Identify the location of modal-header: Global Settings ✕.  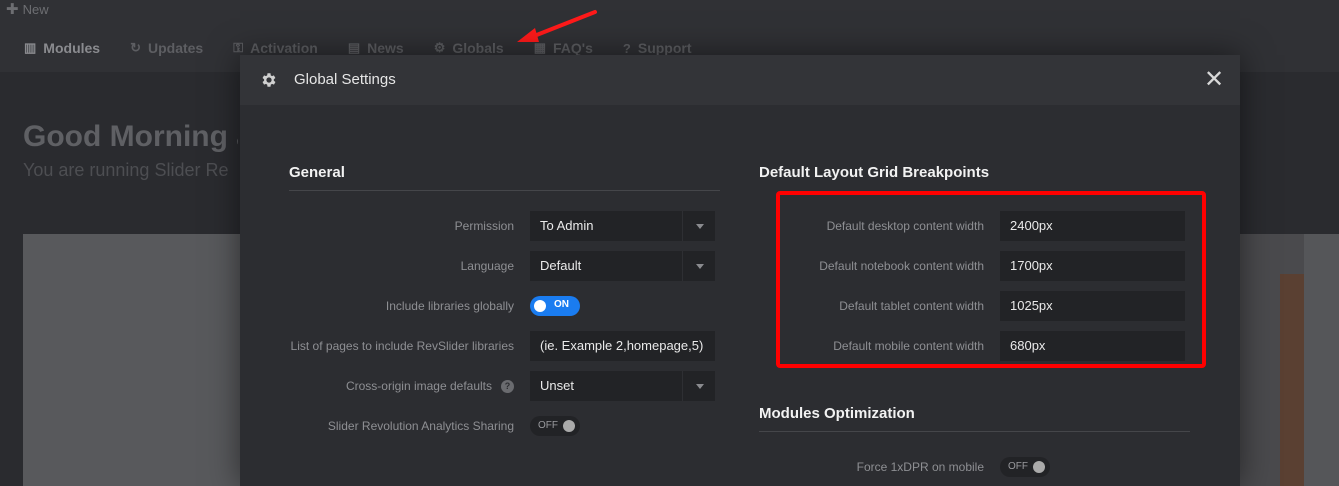
(740, 80).